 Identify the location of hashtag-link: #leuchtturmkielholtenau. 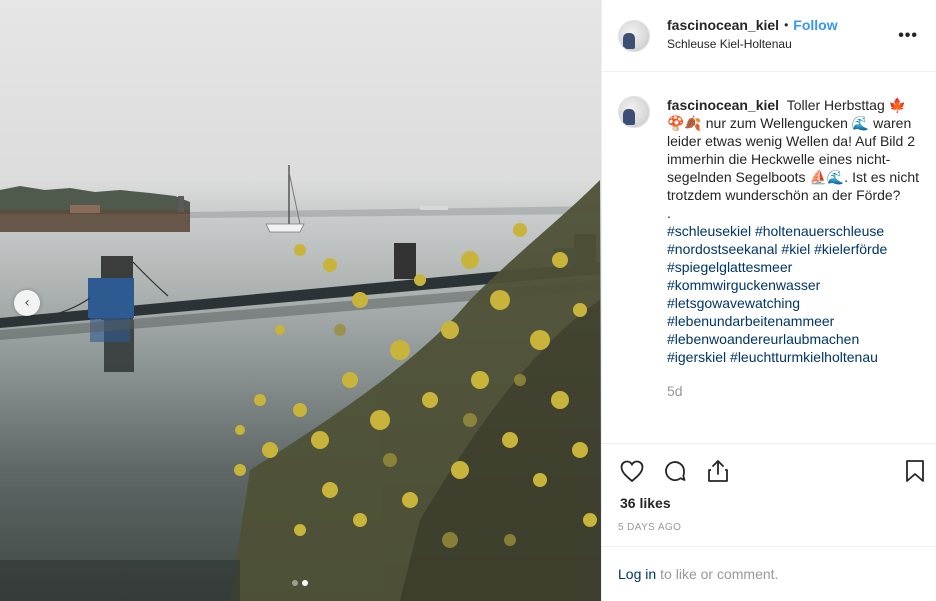
(804, 357).